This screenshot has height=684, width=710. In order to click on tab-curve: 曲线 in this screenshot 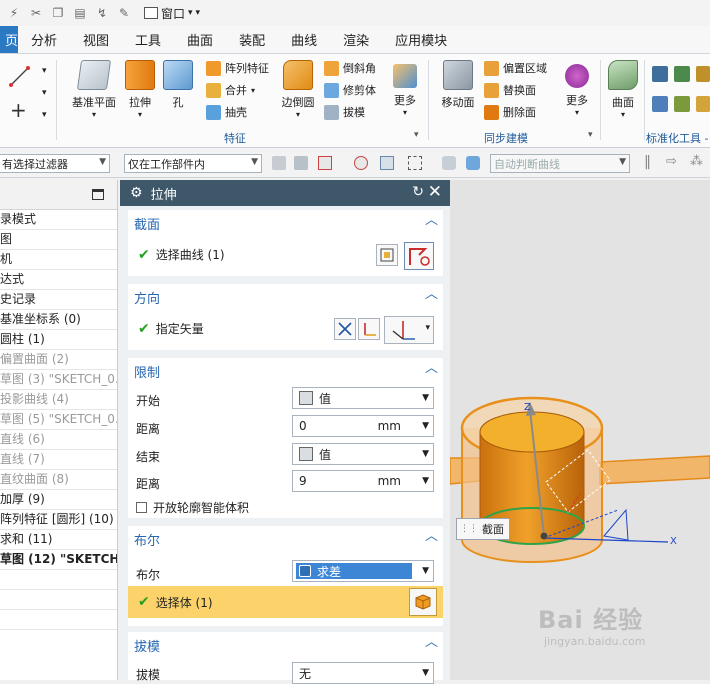, I will do `click(304, 39)`.